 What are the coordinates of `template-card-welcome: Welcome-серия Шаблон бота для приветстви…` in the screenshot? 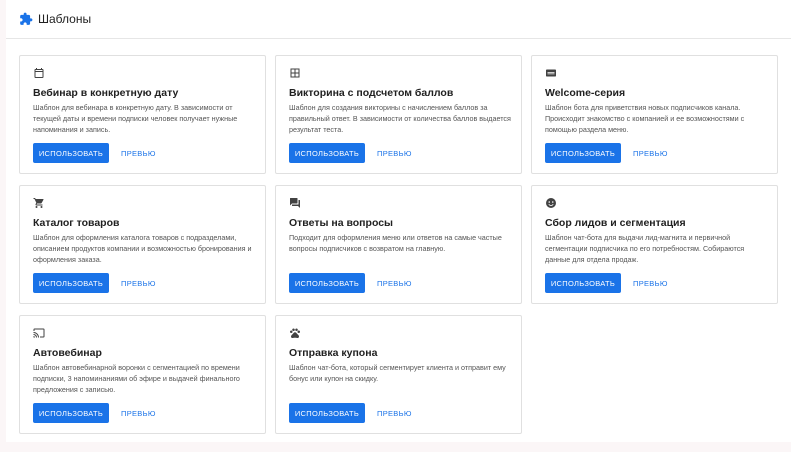 It's located at (654, 114).